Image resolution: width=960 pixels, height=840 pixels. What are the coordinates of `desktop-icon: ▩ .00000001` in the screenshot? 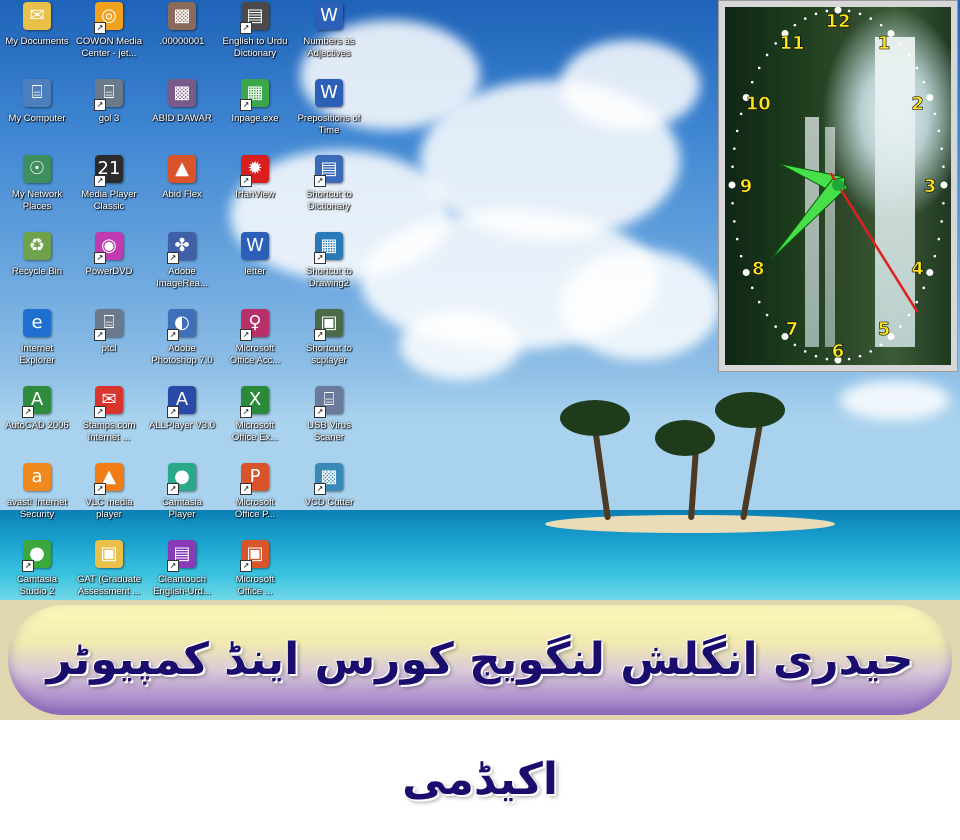 It's located at (182, 40).